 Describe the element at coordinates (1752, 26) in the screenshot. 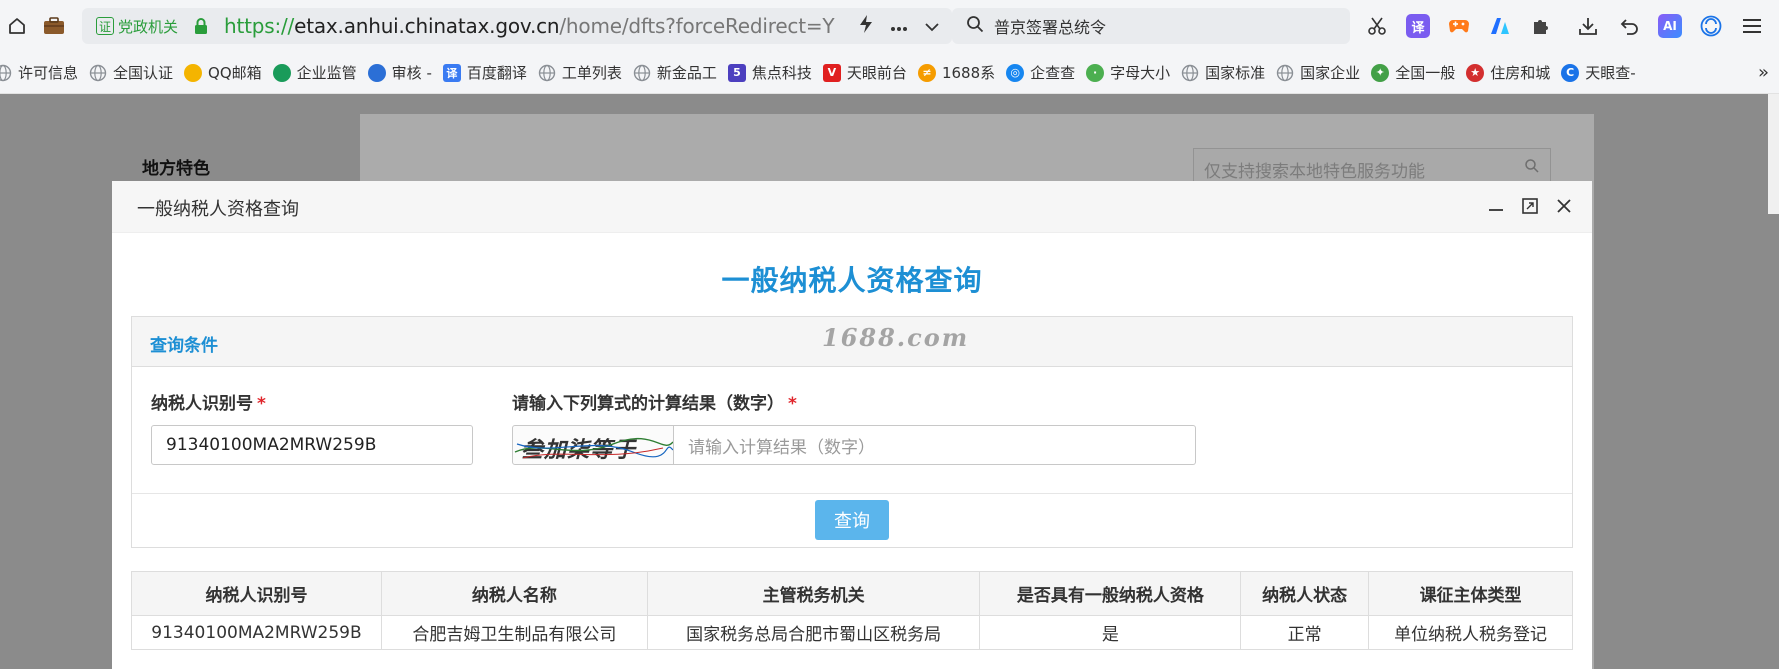

I see `hamburger-menu-icon` at that location.